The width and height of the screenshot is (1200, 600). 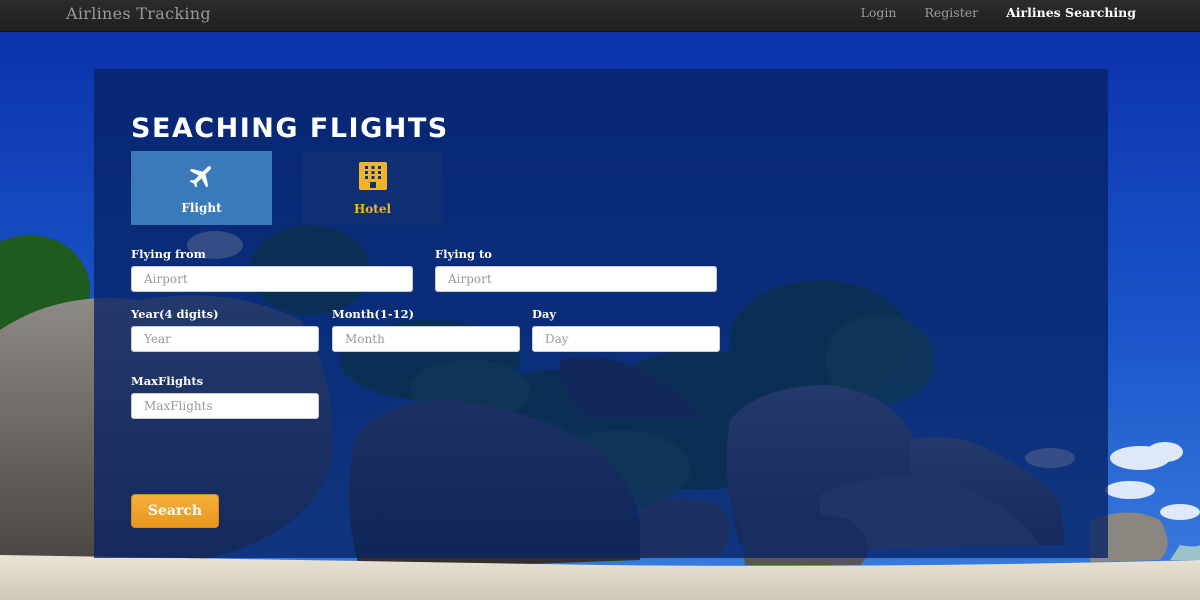 What do you see at coordinates (576, 279) in the screenshot?
I see `flying-to-input` at bounding box center [576, 279].